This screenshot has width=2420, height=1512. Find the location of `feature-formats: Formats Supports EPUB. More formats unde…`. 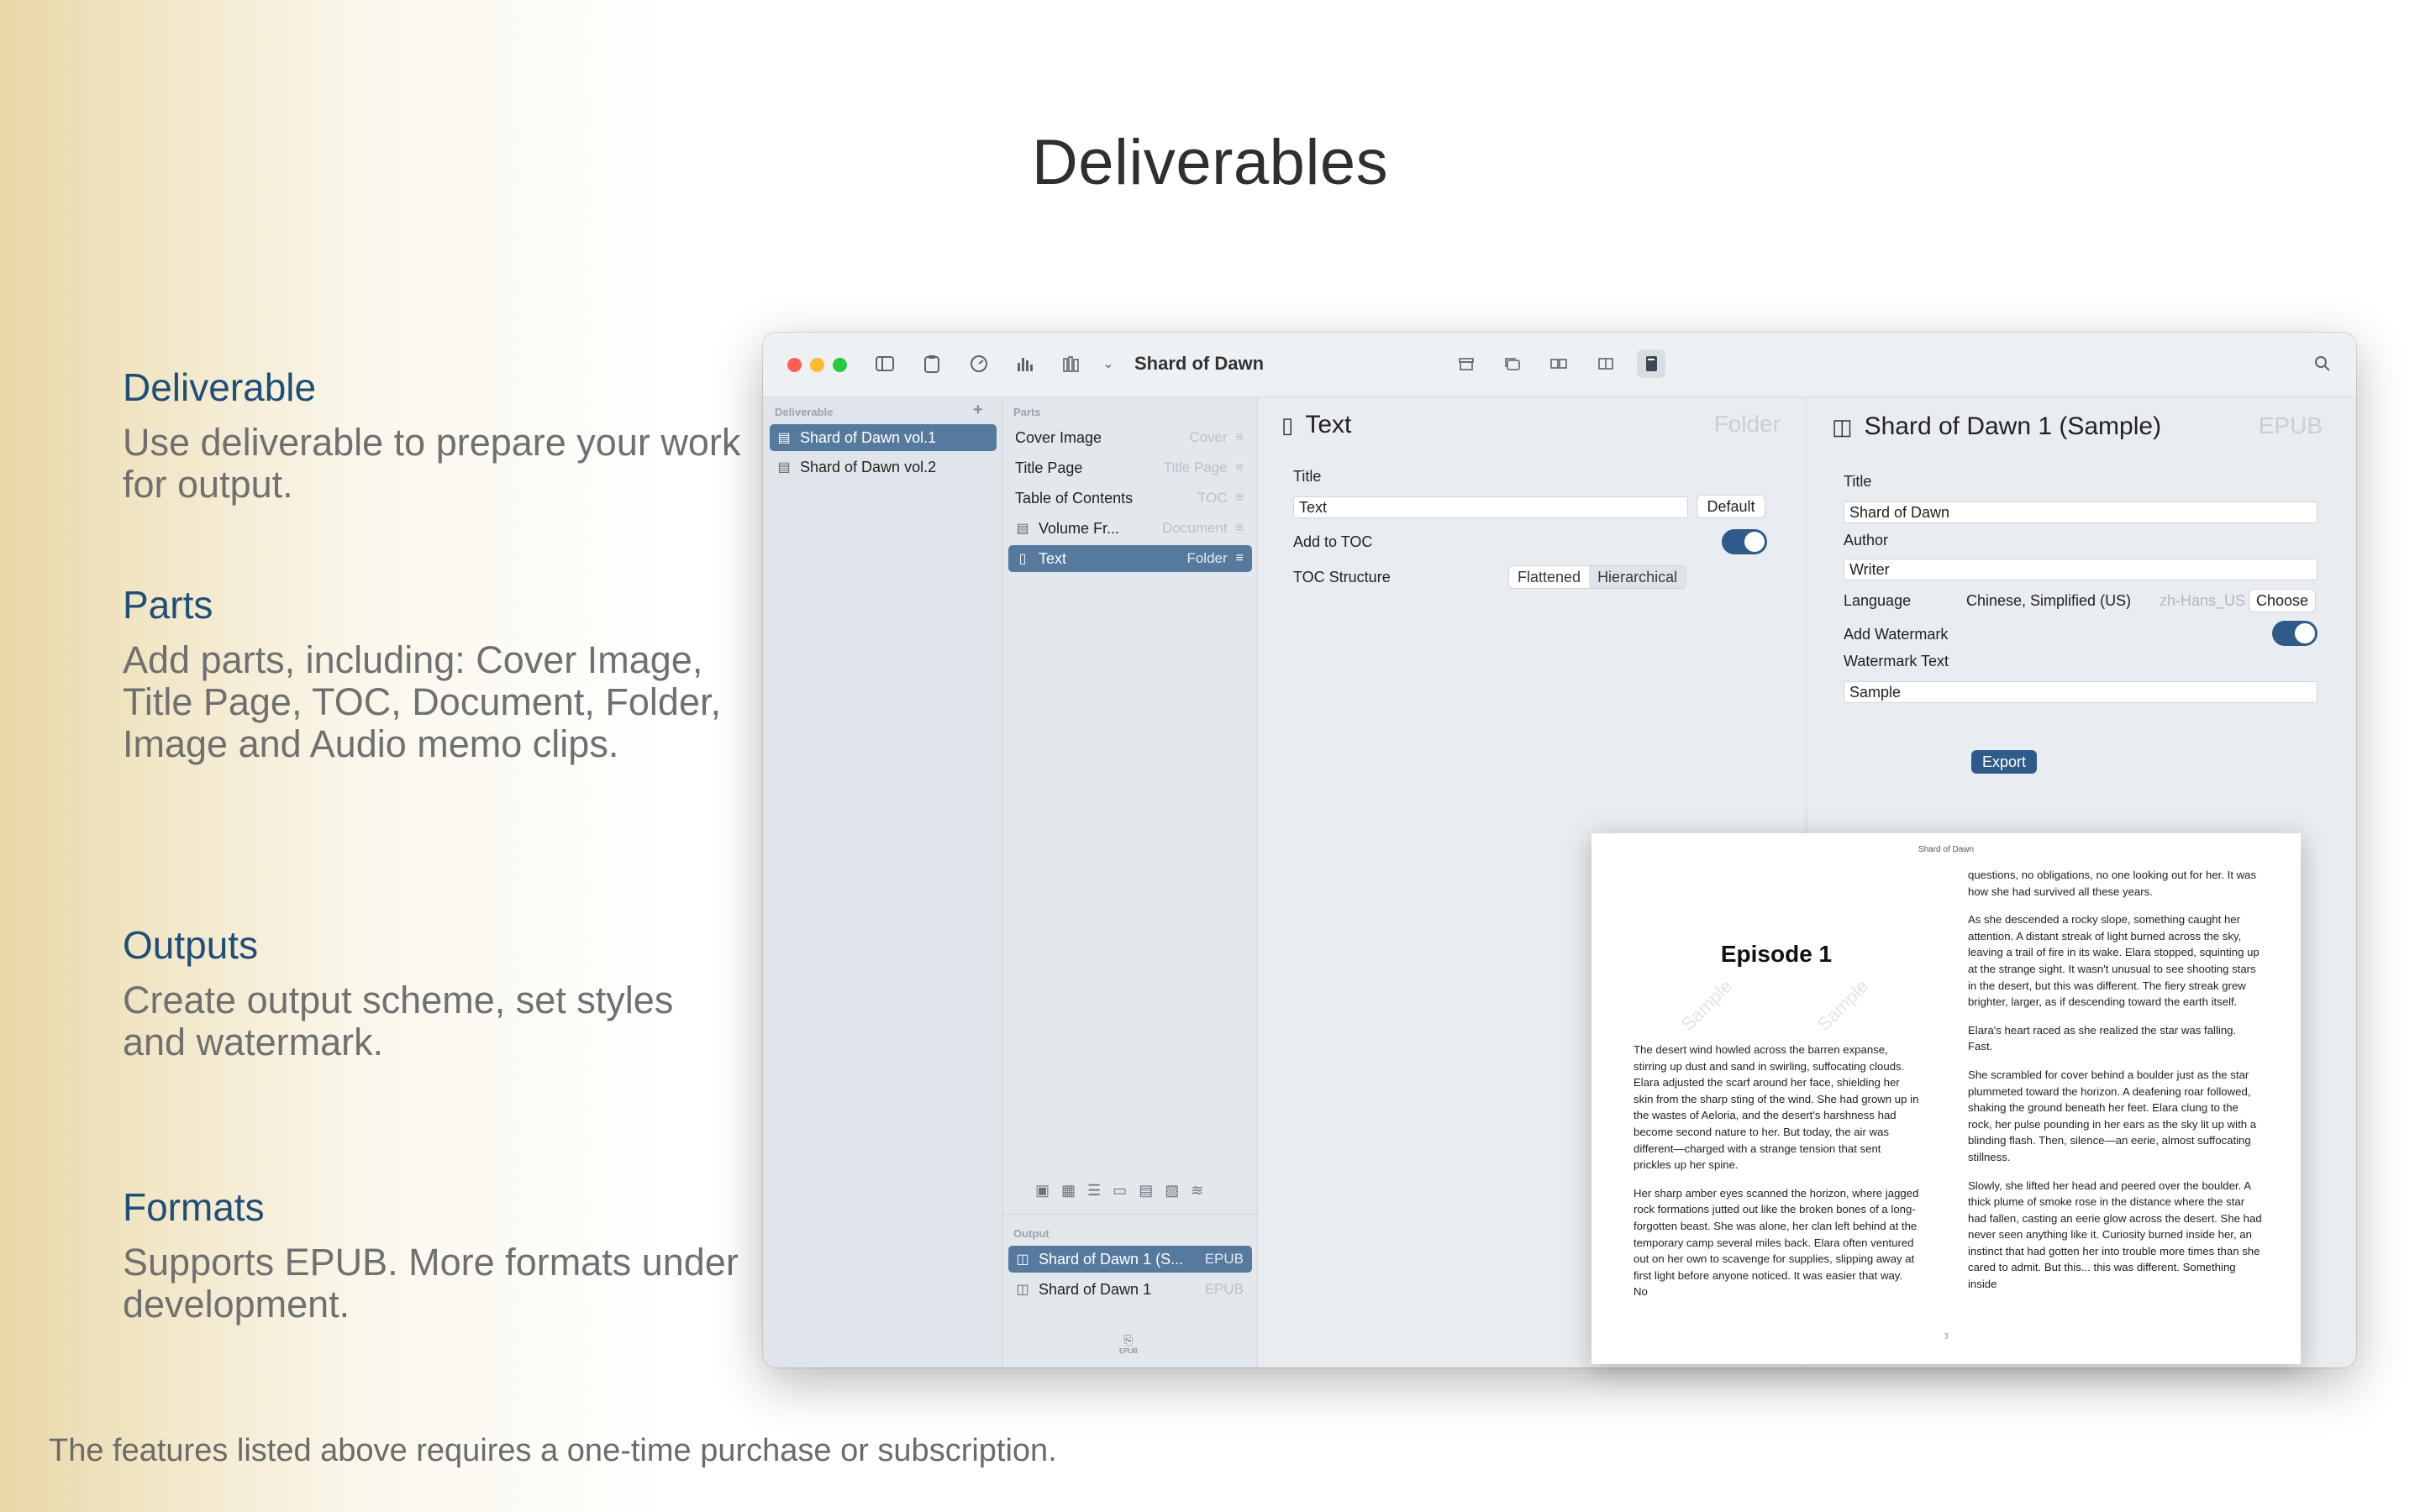

feature-formats: Formats Supports EPUB. More formats unde… is located at coordinates (434, 1255).